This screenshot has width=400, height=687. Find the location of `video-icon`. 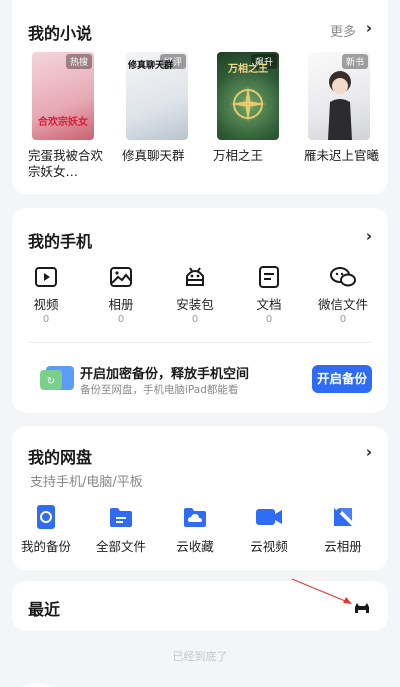

video-icon is located at coordinates (46, 277).